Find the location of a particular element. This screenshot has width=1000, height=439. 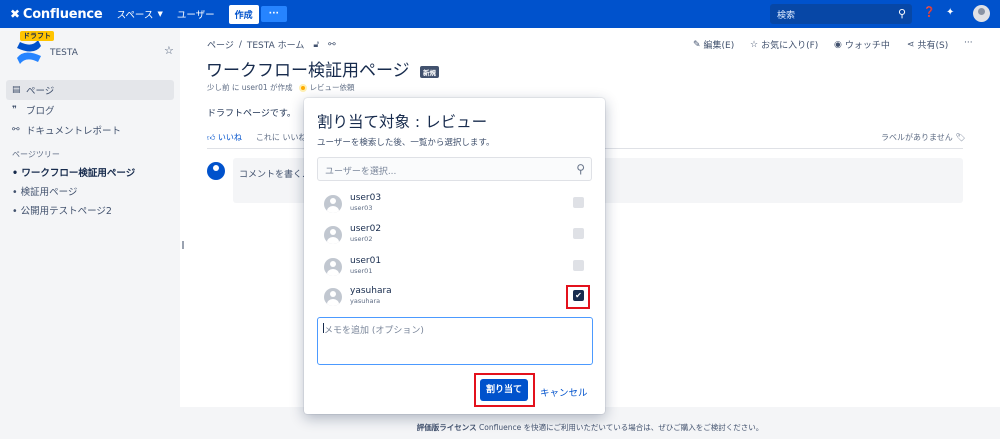

star-outline-icon: ☆ is located at coordinates (754, 44).